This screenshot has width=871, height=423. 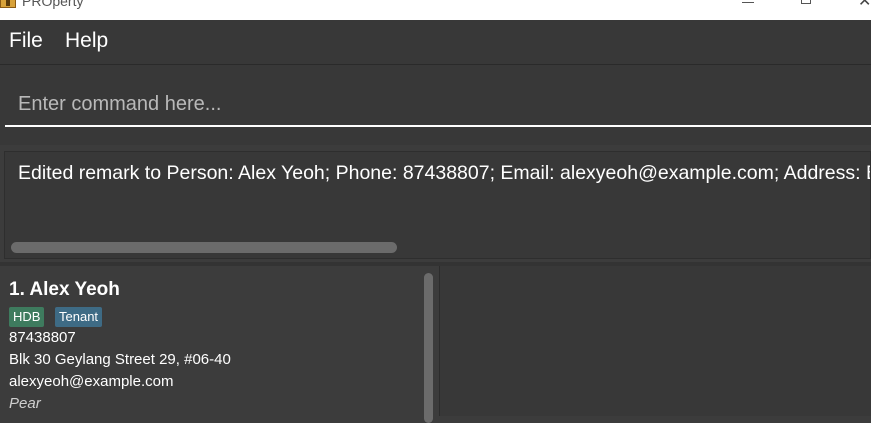 What do you see at coordinates (86, 41) in the screenshot?
I see `menu-help: Help` at bounding box center [86, 41].